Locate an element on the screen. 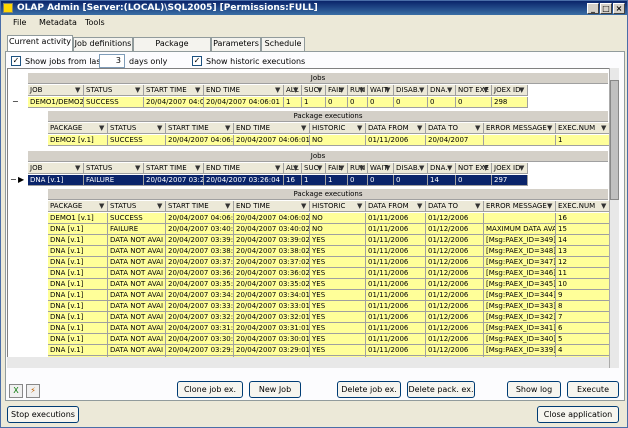  delete-pack-button: Delete pack. ex. is located at coordinates (441, 389).